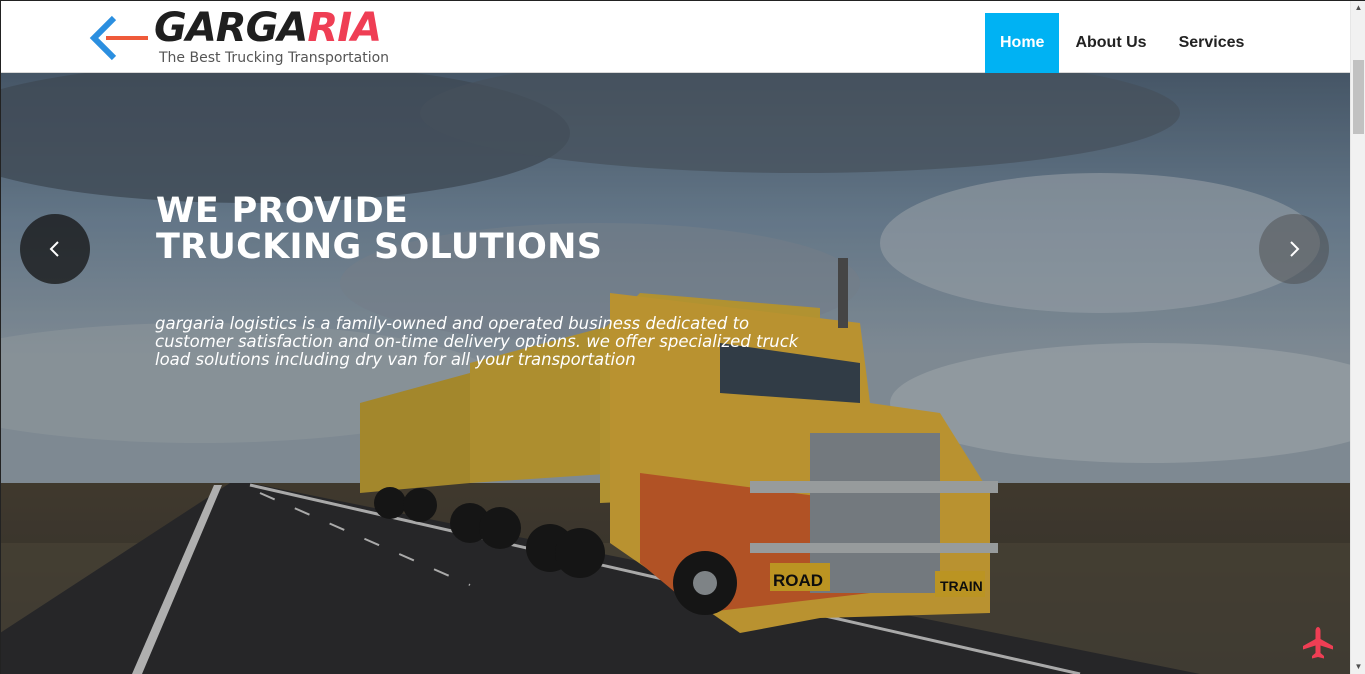 The width and height of the screenshot is (1365, 674). What do you see at coordinates (1022, 43) in the screenshot?
I see `nav-item-home: Home` at bounding box center [1022, 43].